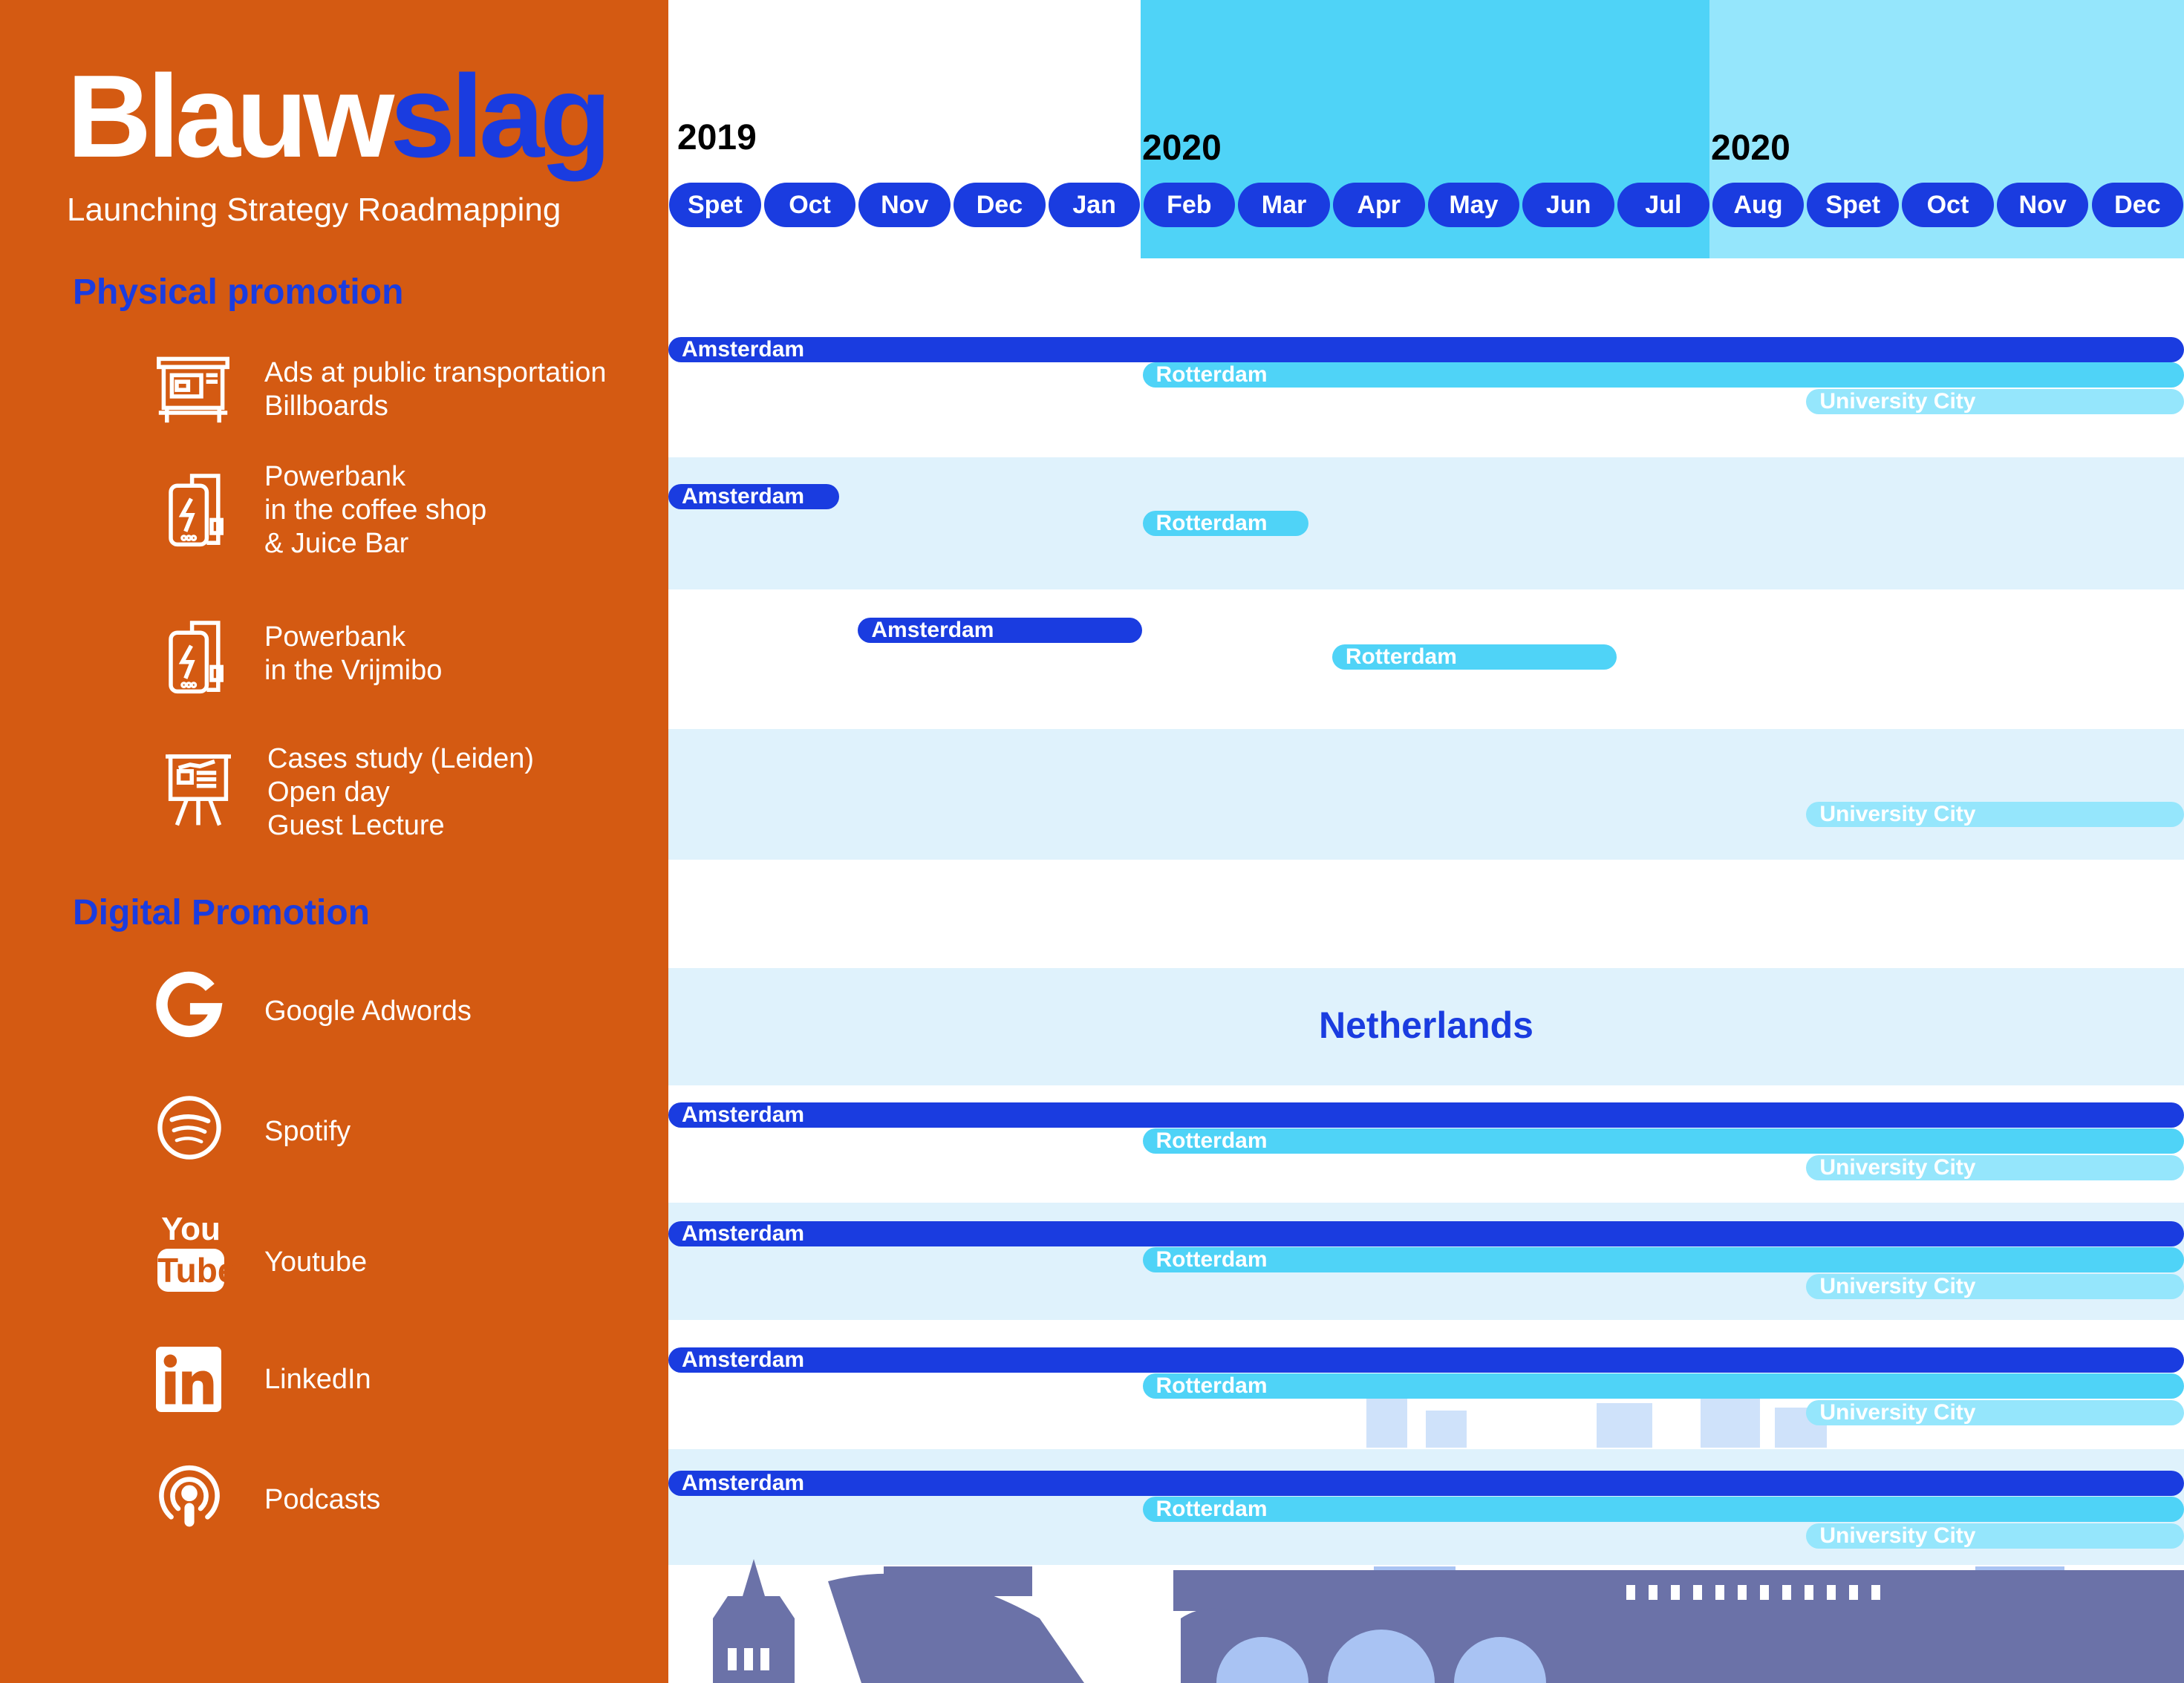 This screenshot has width=2184, height=1683. Describe the element at coordinates (1426, 1484) in the screenshot. I see `timeline-bar-podcasts-amsterdam: Amsterdam` at that location.